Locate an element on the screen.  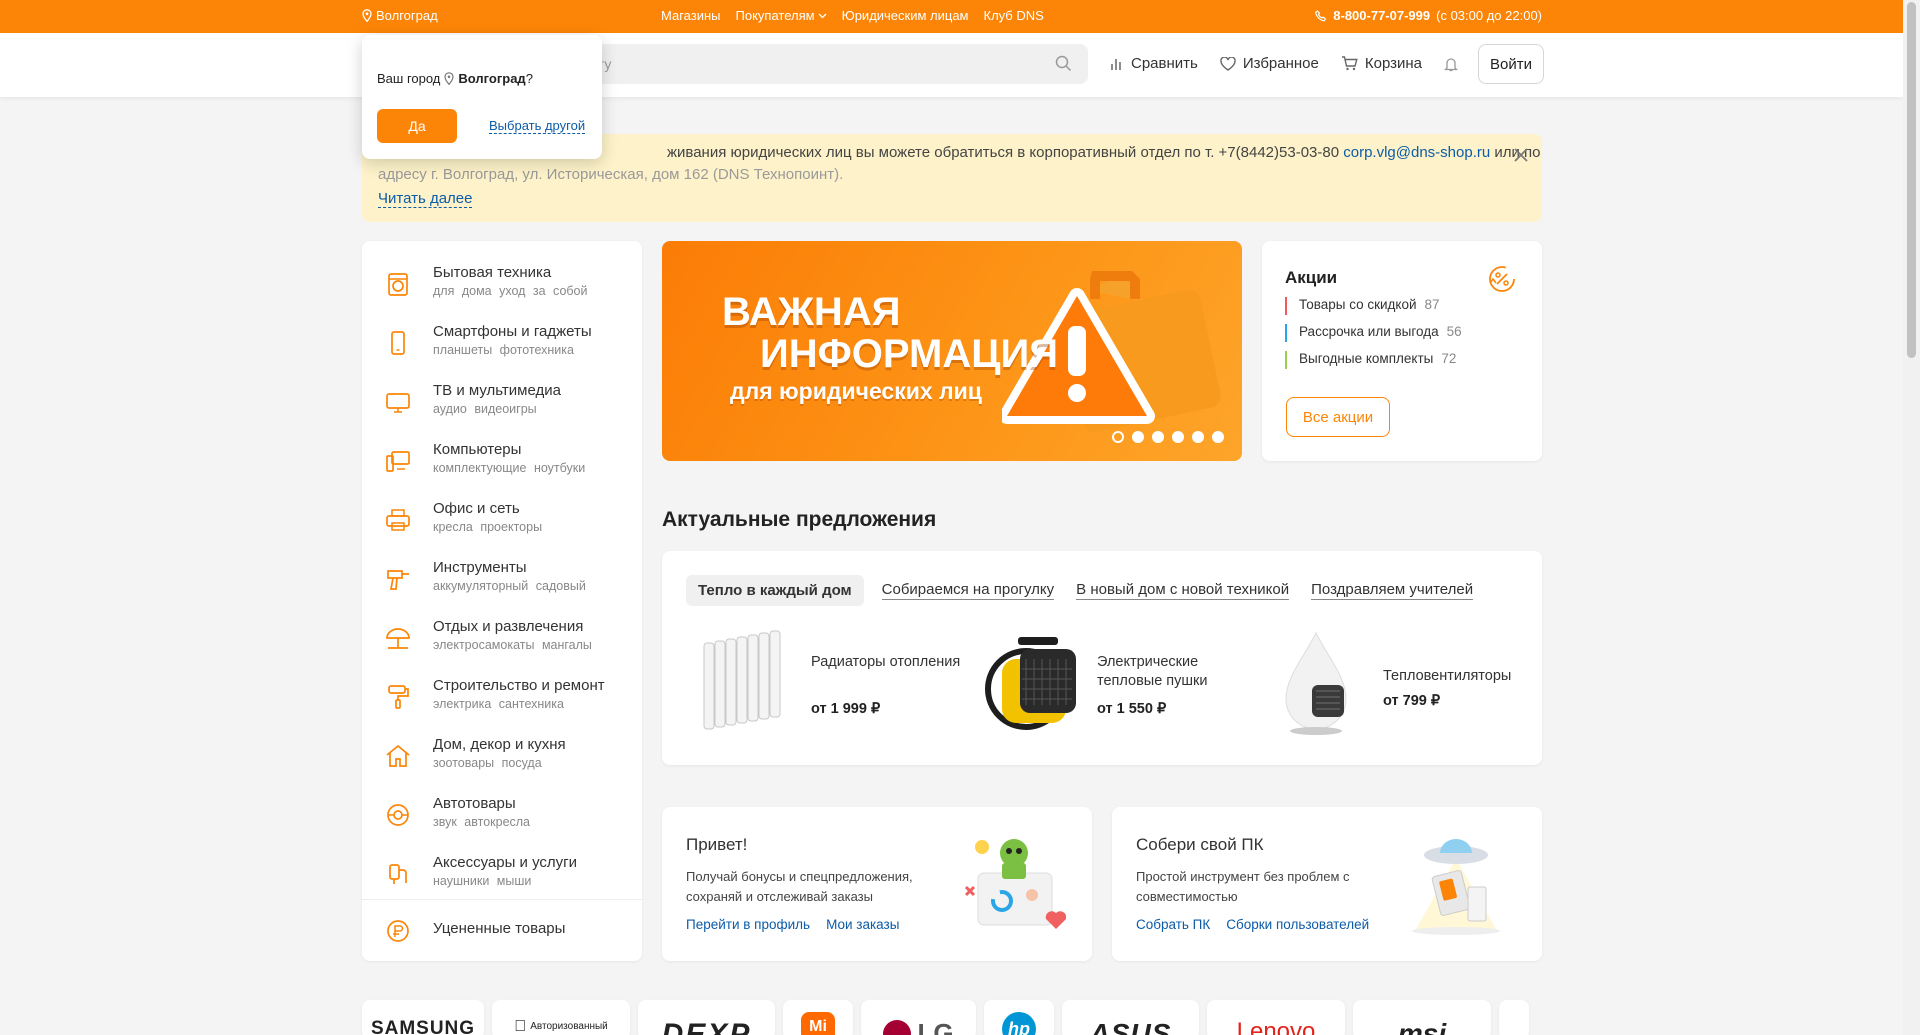
accessories-icon is located at coordinates (398, 874).